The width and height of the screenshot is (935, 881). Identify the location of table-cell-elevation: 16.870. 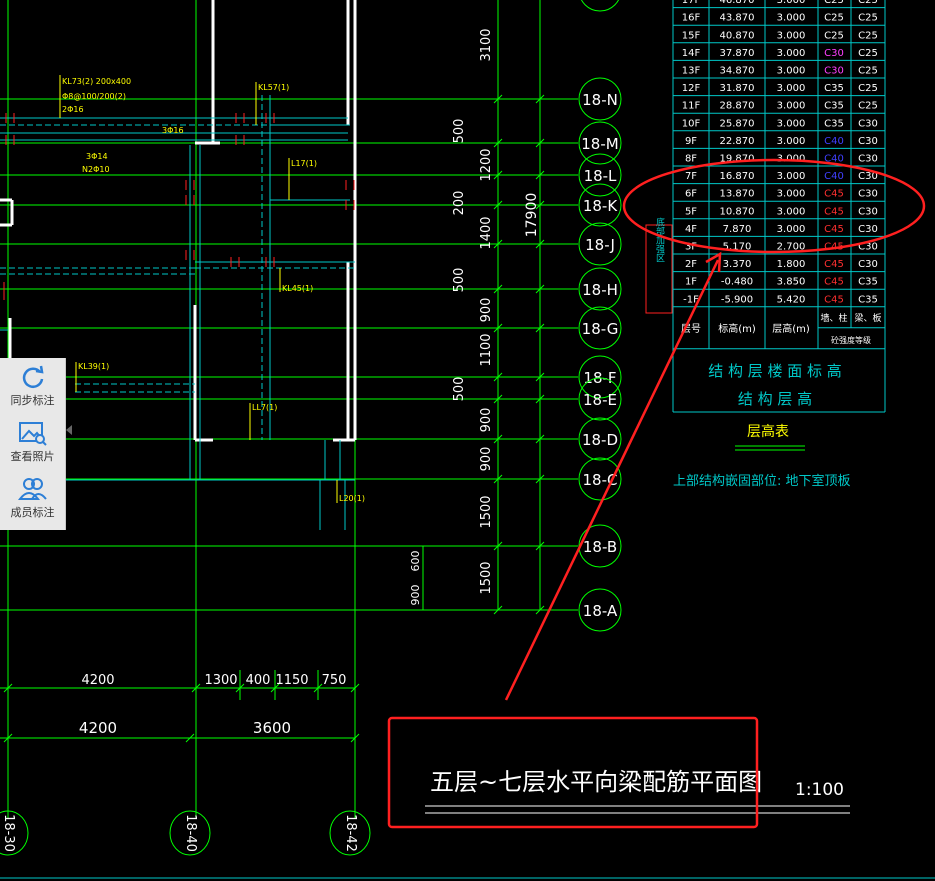
(737, 176).